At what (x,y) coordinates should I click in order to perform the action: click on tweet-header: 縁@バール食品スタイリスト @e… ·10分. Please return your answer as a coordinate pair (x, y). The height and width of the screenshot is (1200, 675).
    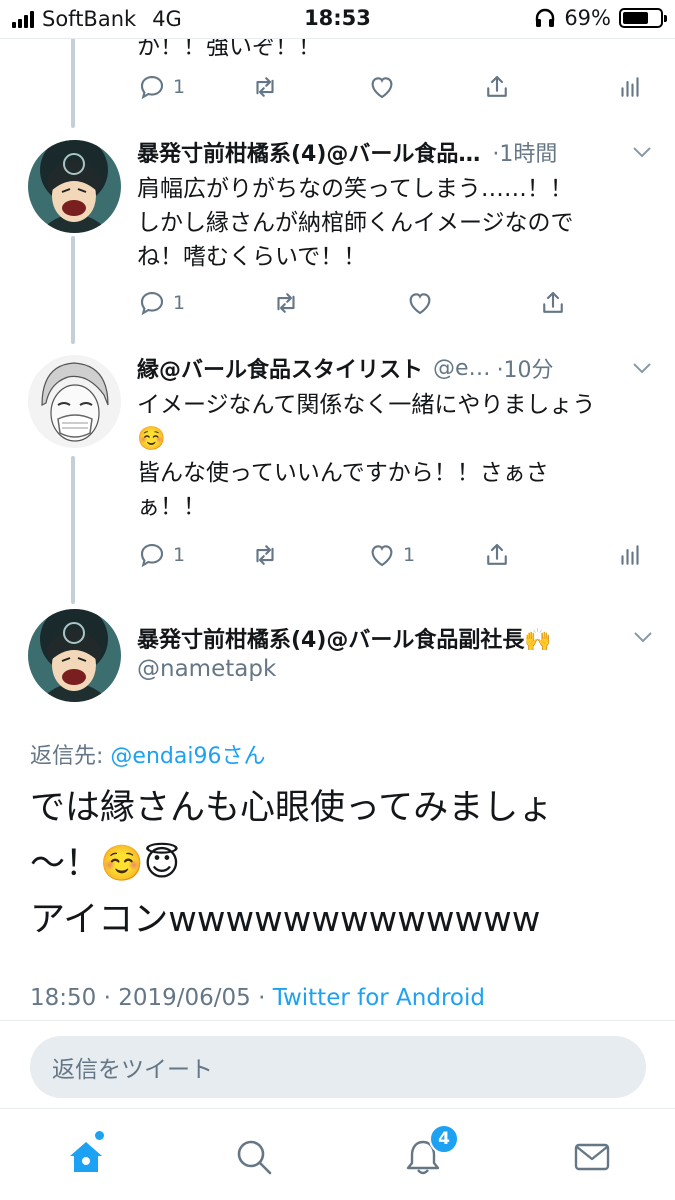
    Looking at the image, I should click on (395, 368).